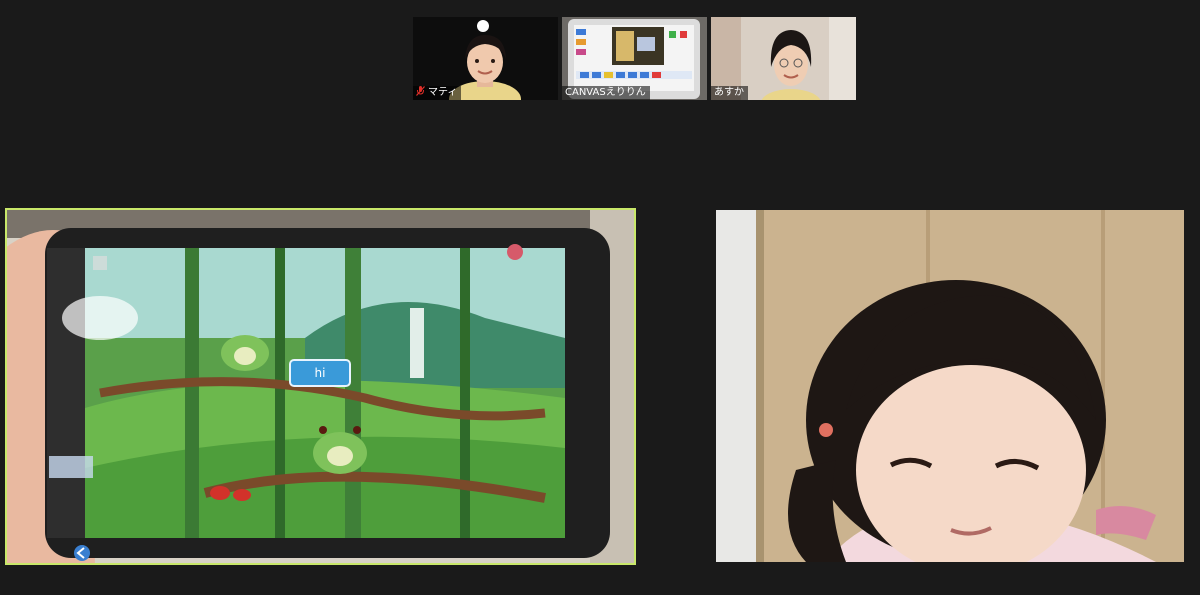 This screenshot has height=595, width=1200. Describe the element at coordinates (320, 373) in the screenshot. I see `speech-bubble: hi` at that location.